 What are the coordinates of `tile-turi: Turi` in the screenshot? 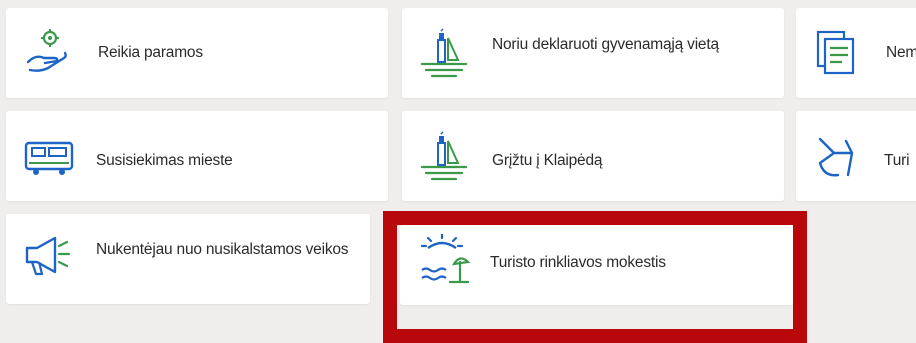 It's located at (856, 156).